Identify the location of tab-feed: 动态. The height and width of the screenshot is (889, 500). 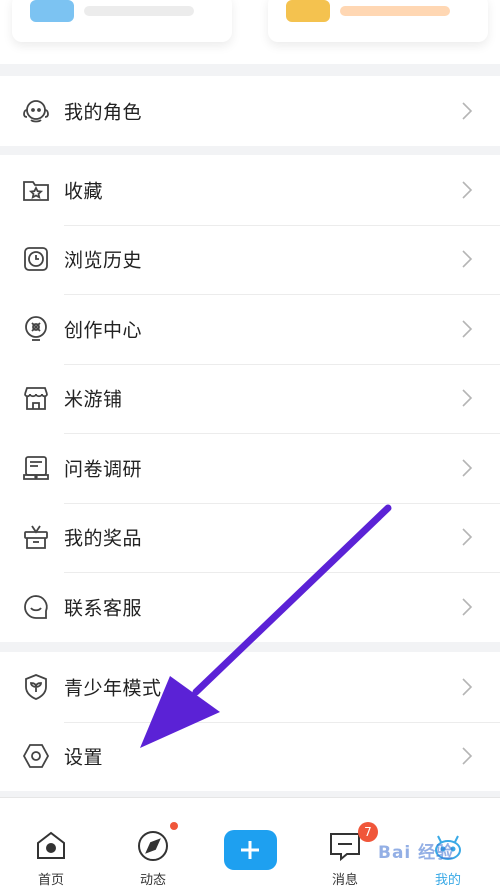
(153, 843).